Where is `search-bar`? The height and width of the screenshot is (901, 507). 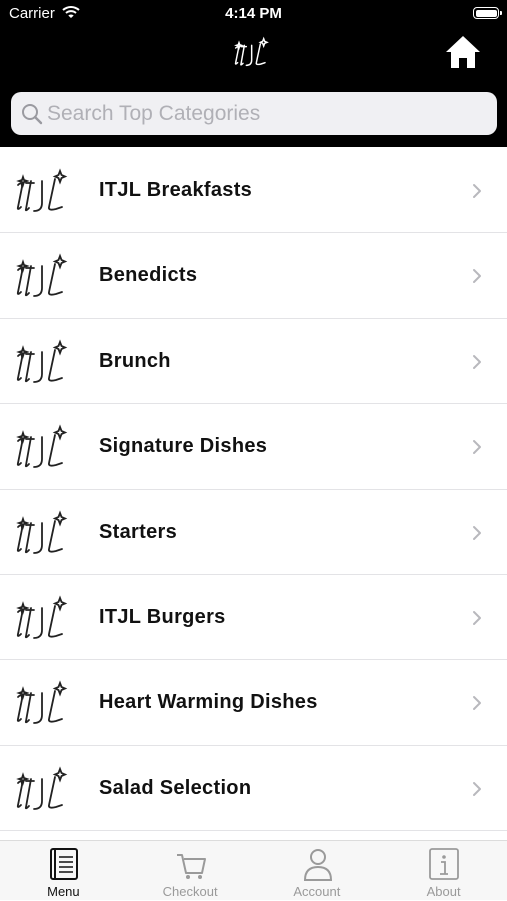 search-bar is located at coordinates (254, 113).